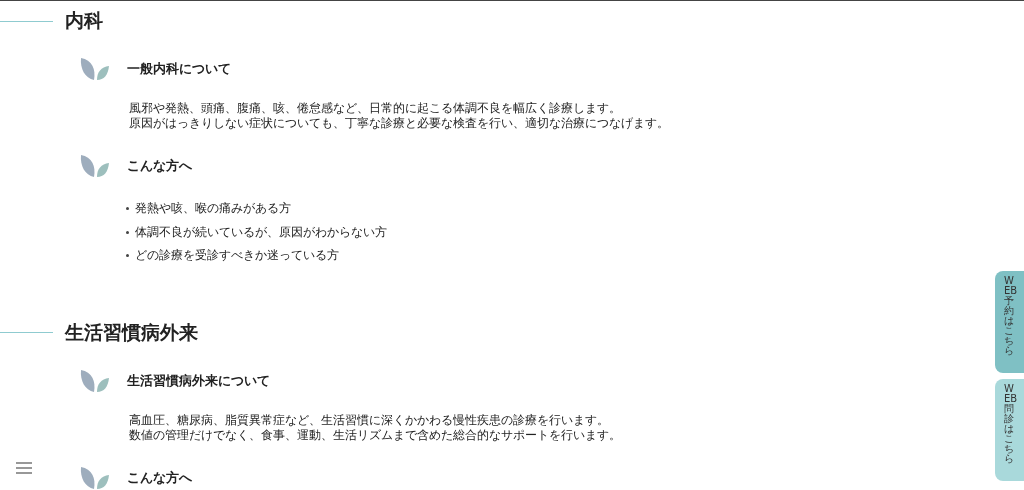 The height and width of the screenshot is (490, 1024). What do you see at coordinates (198, 380) in the screenshot?
I see `subsection-heading: 生活習慣病外来について` at bounding box center [198, 380].